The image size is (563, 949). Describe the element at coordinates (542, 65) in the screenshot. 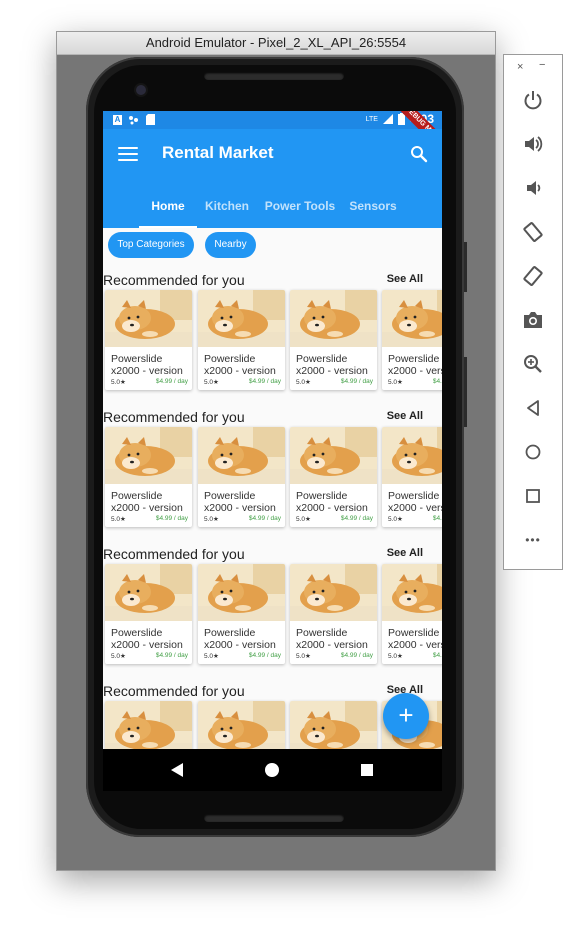

I see `minimize-icon: −` at that location.